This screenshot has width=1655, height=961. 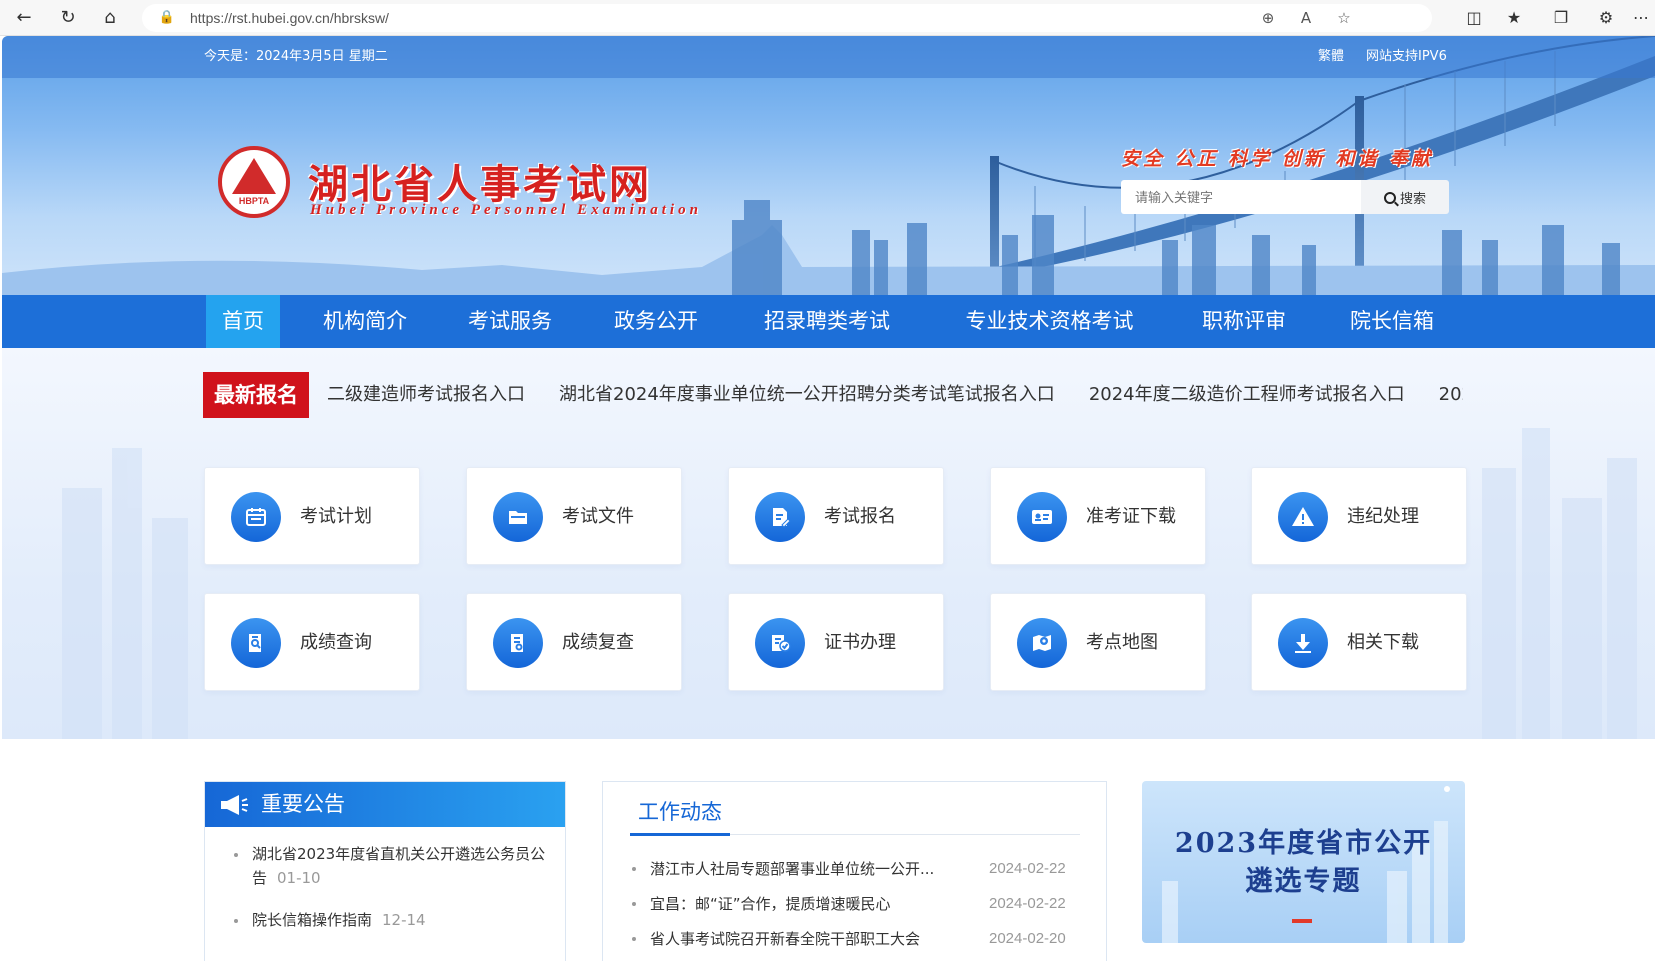 What do you see at coordinates (1244, 321) in the screenshot?
I see `nav-title-review: 职称评审` at bounding box center [1244, 321].